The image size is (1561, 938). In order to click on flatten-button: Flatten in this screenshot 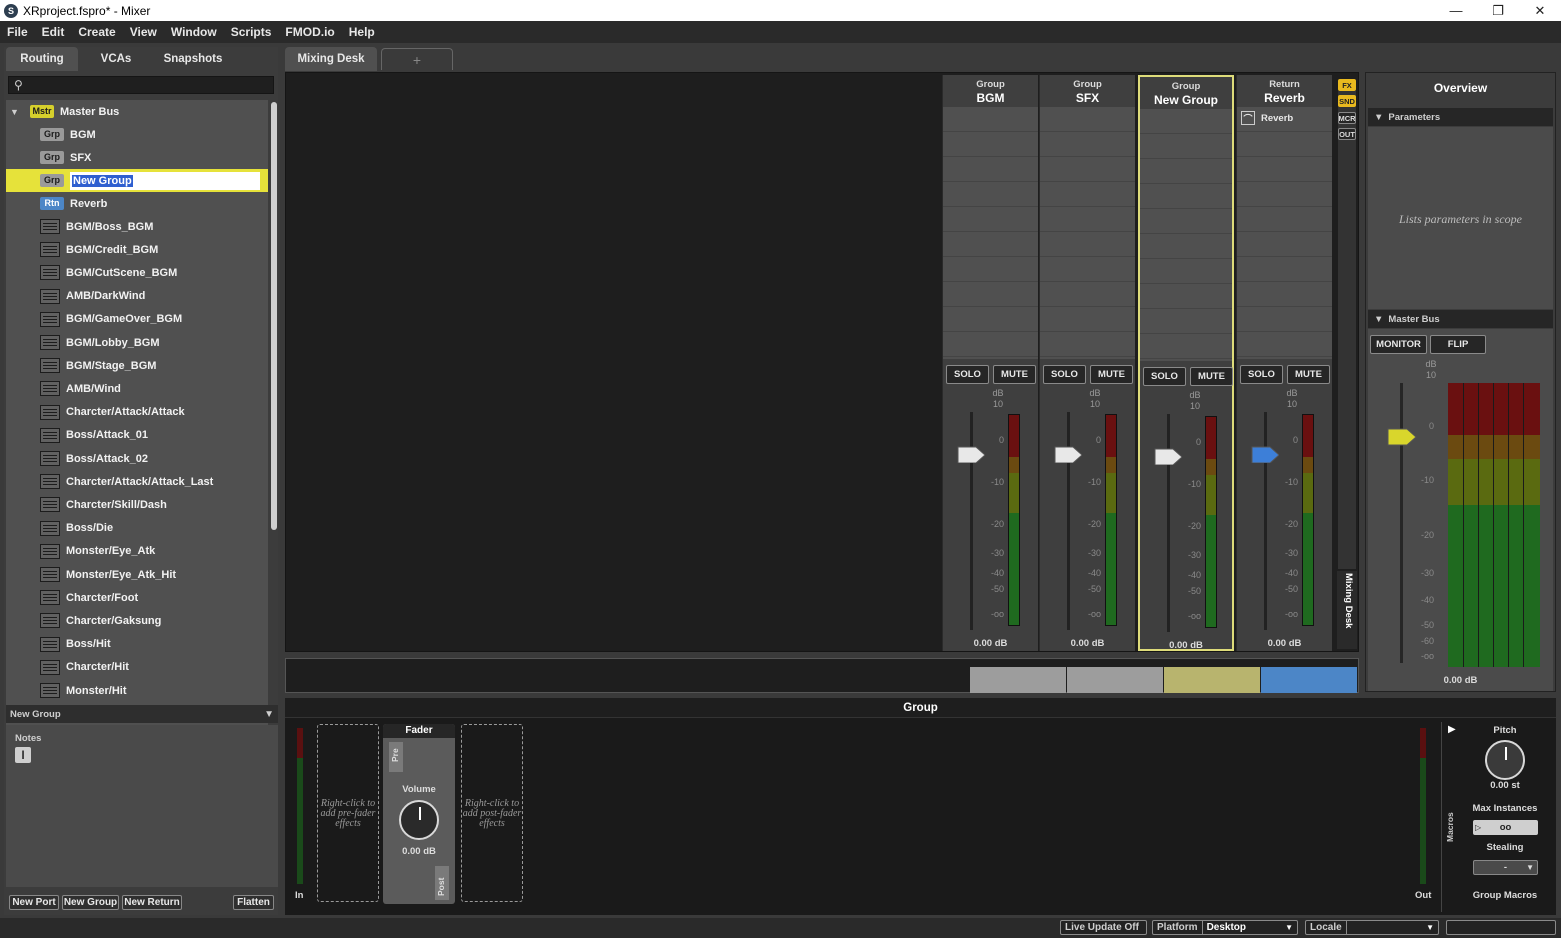, I will do `click(253, 902)`.